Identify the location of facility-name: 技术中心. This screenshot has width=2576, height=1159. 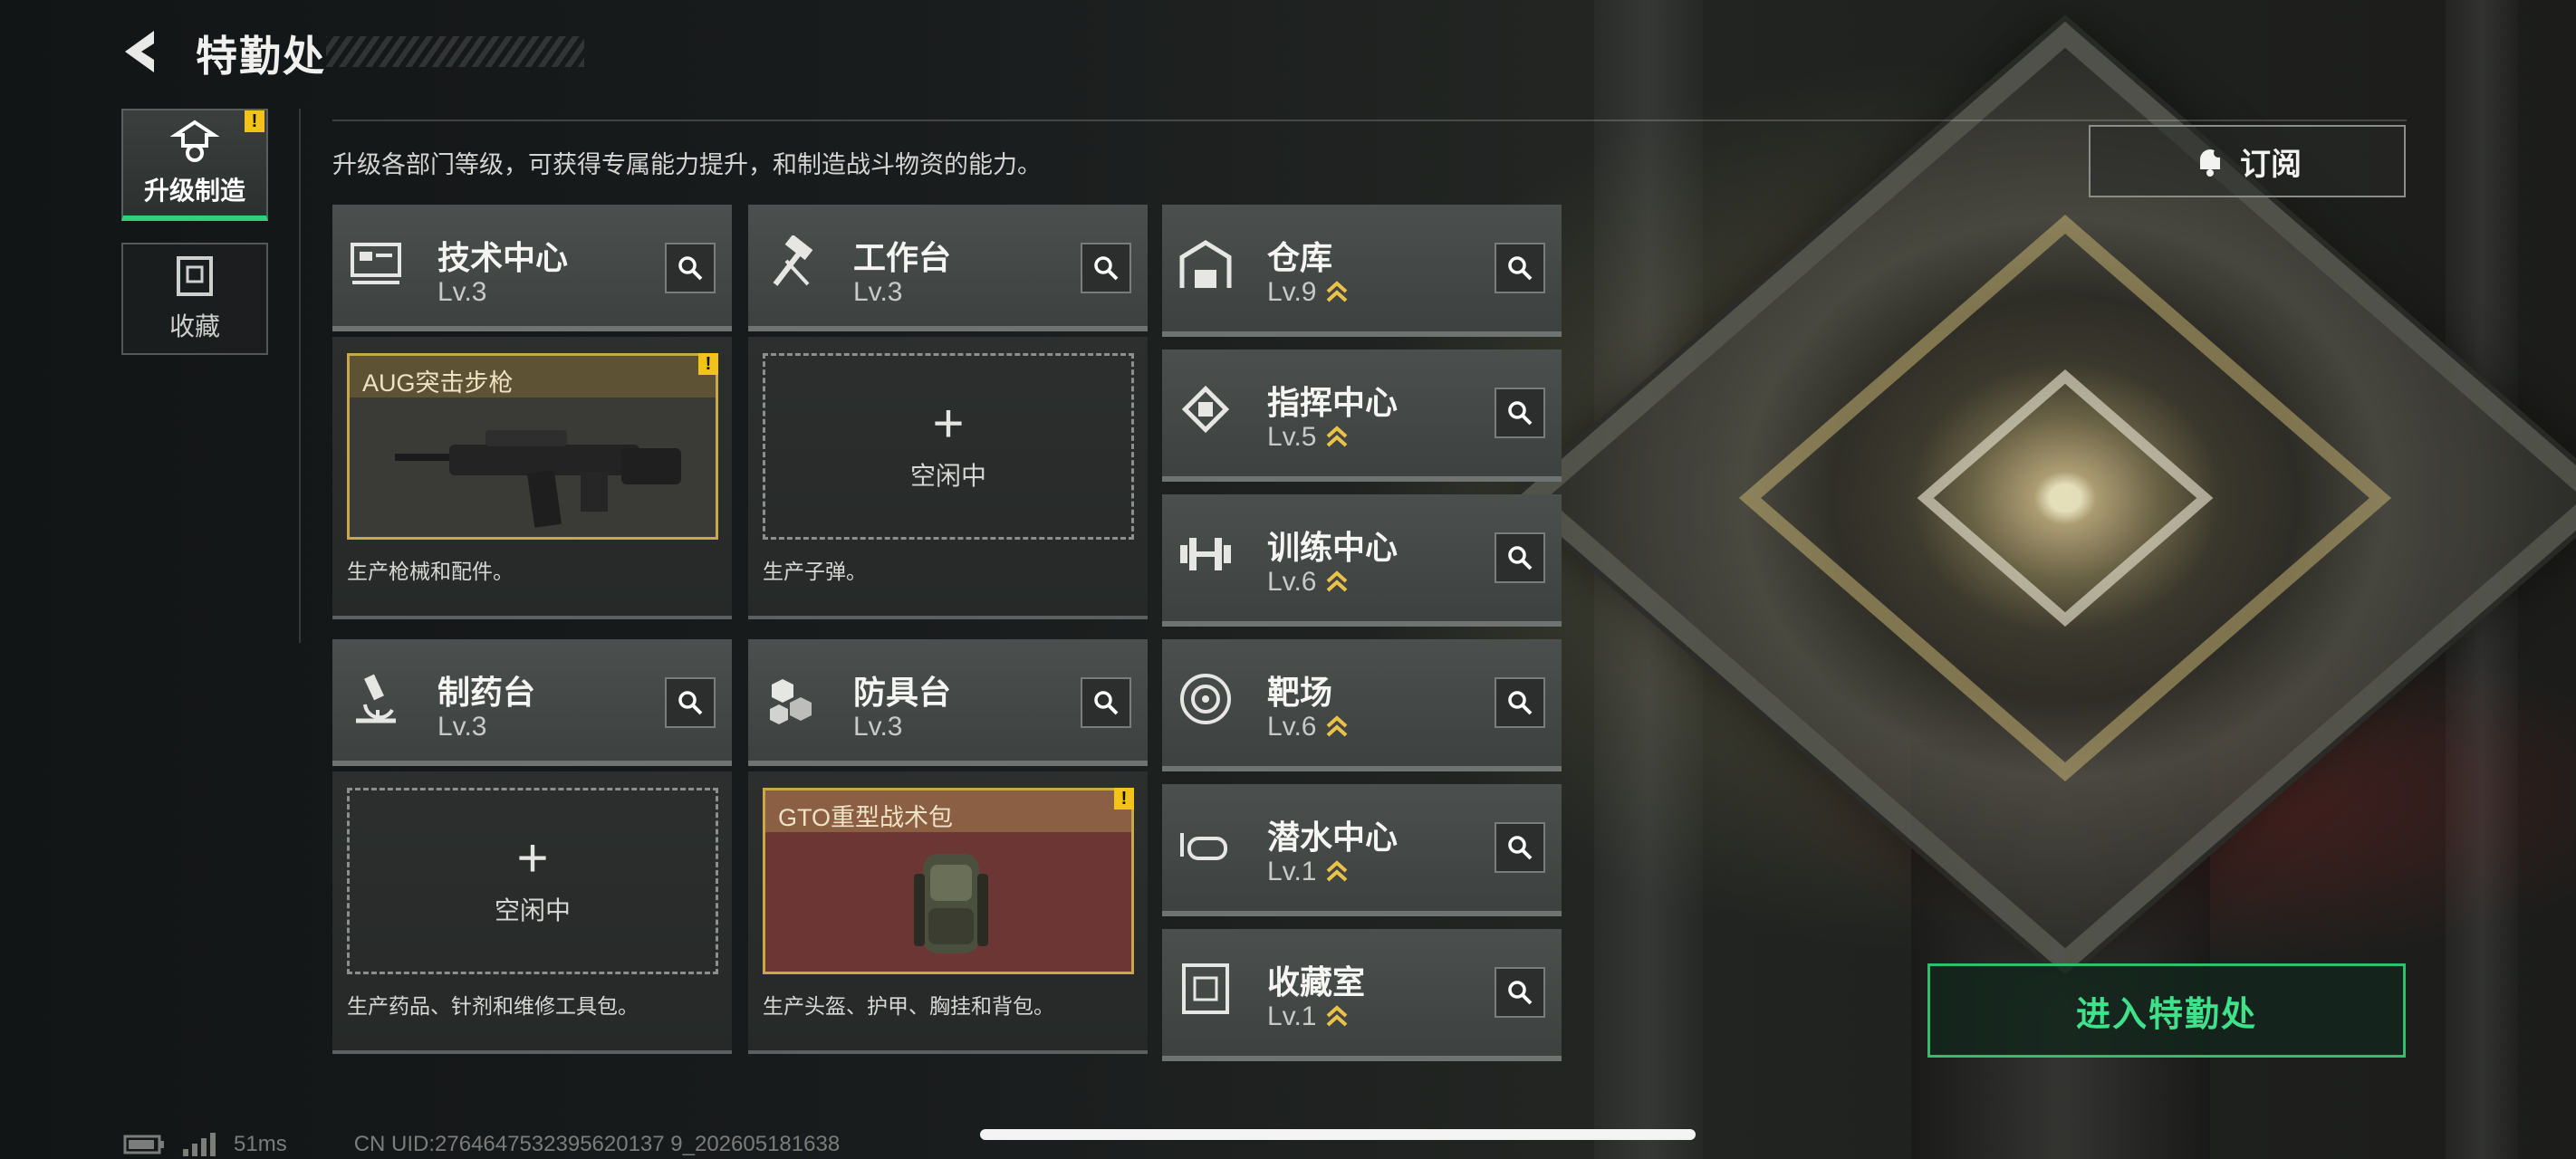
(503, 257).